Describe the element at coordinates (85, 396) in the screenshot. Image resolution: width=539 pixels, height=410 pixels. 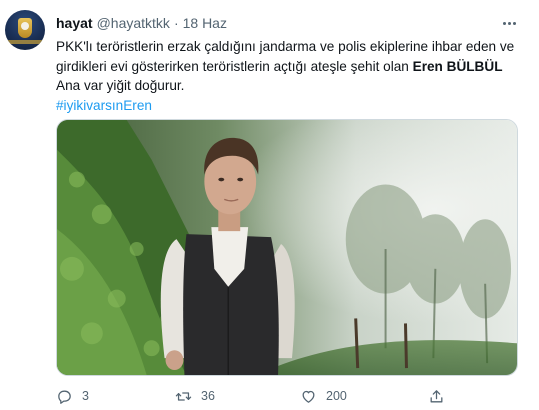
I see `reply-count: 3` at that location.